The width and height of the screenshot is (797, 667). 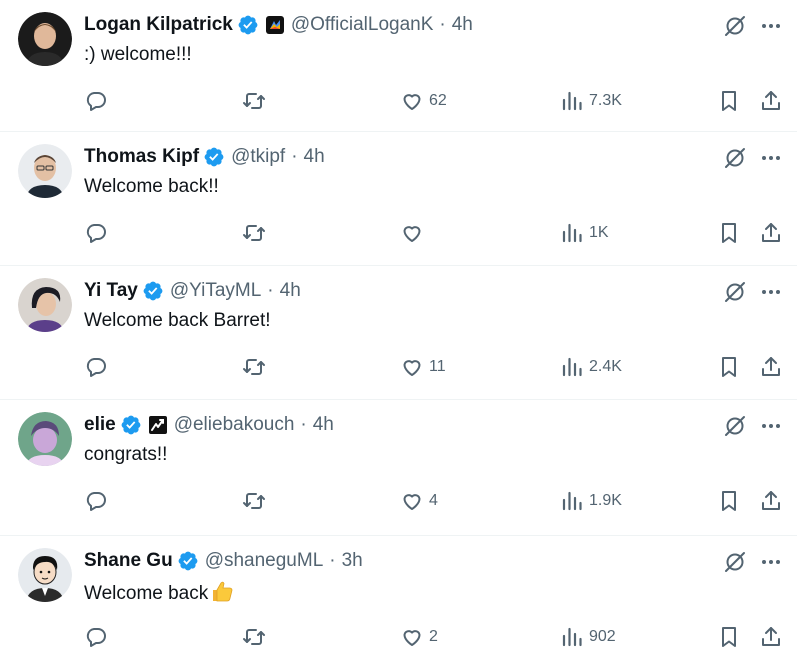 I want to click on user-handle: @eliebakouch, so click(x=234, y=425).